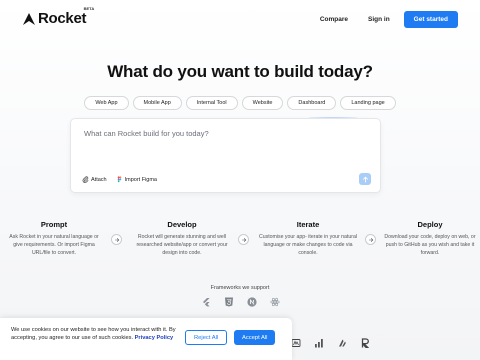 The width and height of the screenshot is (480, 360). Describe the element at coordinates (430, 19) in the screenshot. I see `get-started-button: Get started` at that location.